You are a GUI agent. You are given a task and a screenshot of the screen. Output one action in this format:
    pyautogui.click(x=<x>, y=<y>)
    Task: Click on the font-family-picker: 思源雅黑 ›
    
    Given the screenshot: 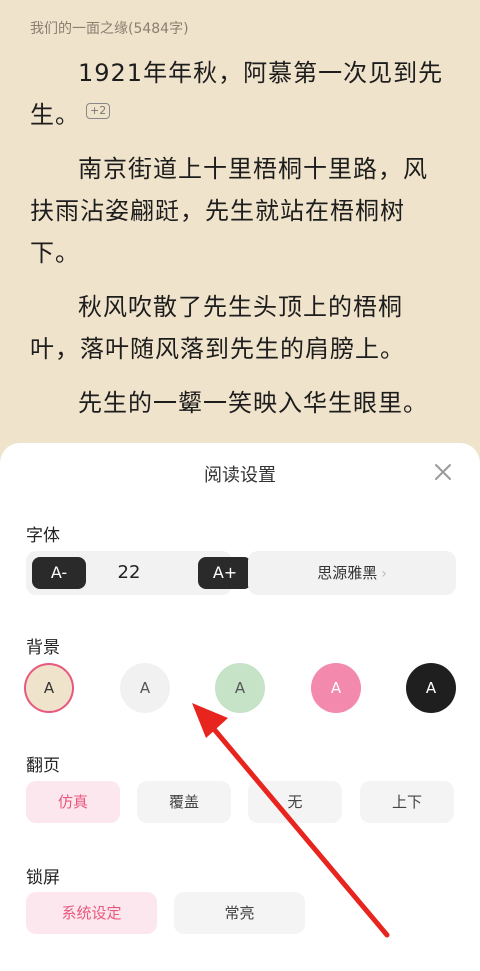 What is the action you would take?
    pyautogui.click(x=352, y=573)
    